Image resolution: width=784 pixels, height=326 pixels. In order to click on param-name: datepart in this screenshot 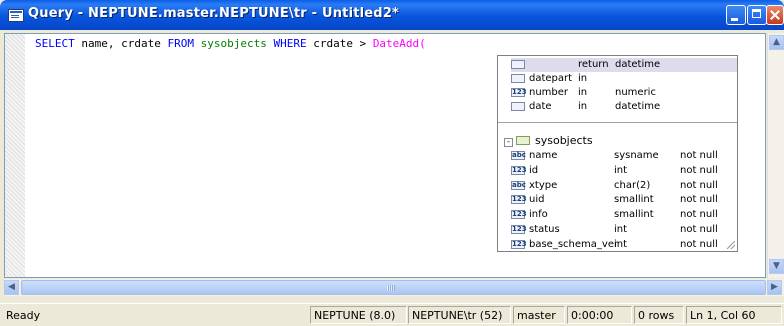, I will do `click(551, 78)`.